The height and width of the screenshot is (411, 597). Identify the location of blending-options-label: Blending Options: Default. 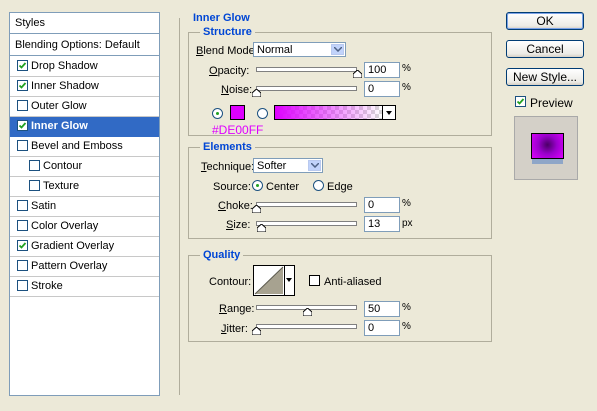
(77, 45).